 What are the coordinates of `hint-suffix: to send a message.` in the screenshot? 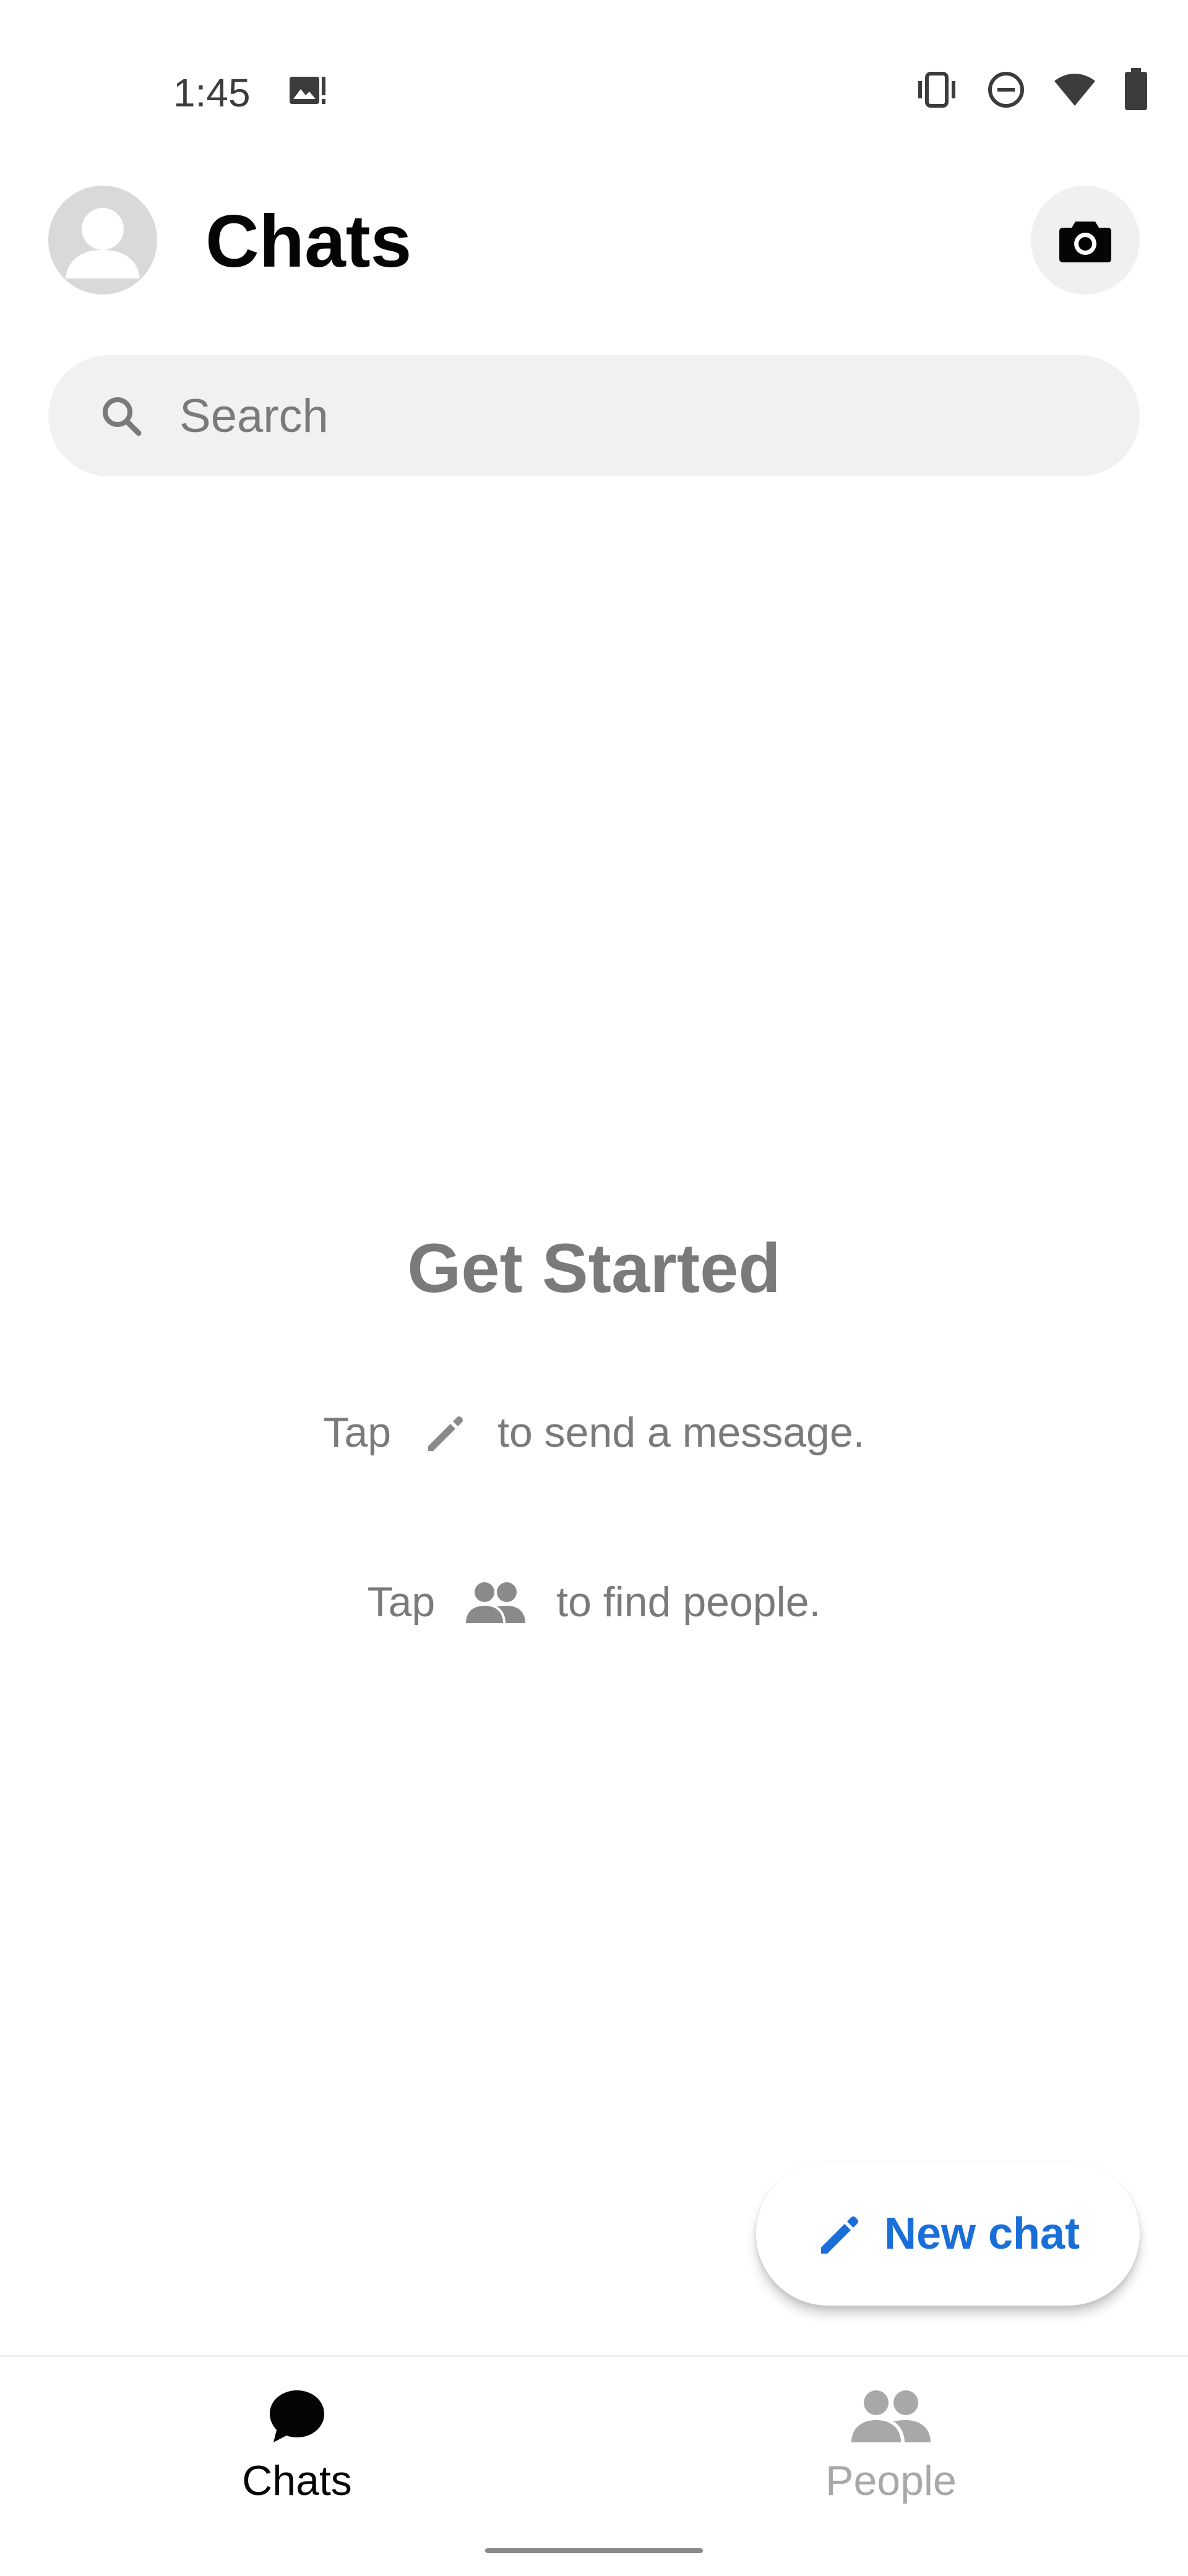 It's located at (681, 1432).